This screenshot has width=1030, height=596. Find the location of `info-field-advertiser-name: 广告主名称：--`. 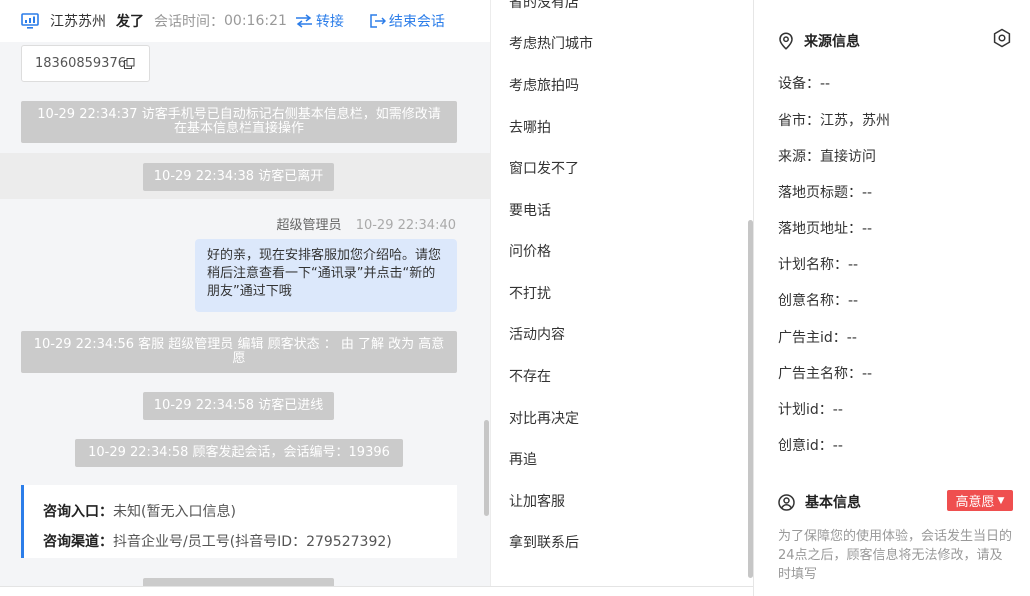

info-field-advertiser-name: 广告主名称：-- is located at coordinates (825, 373).